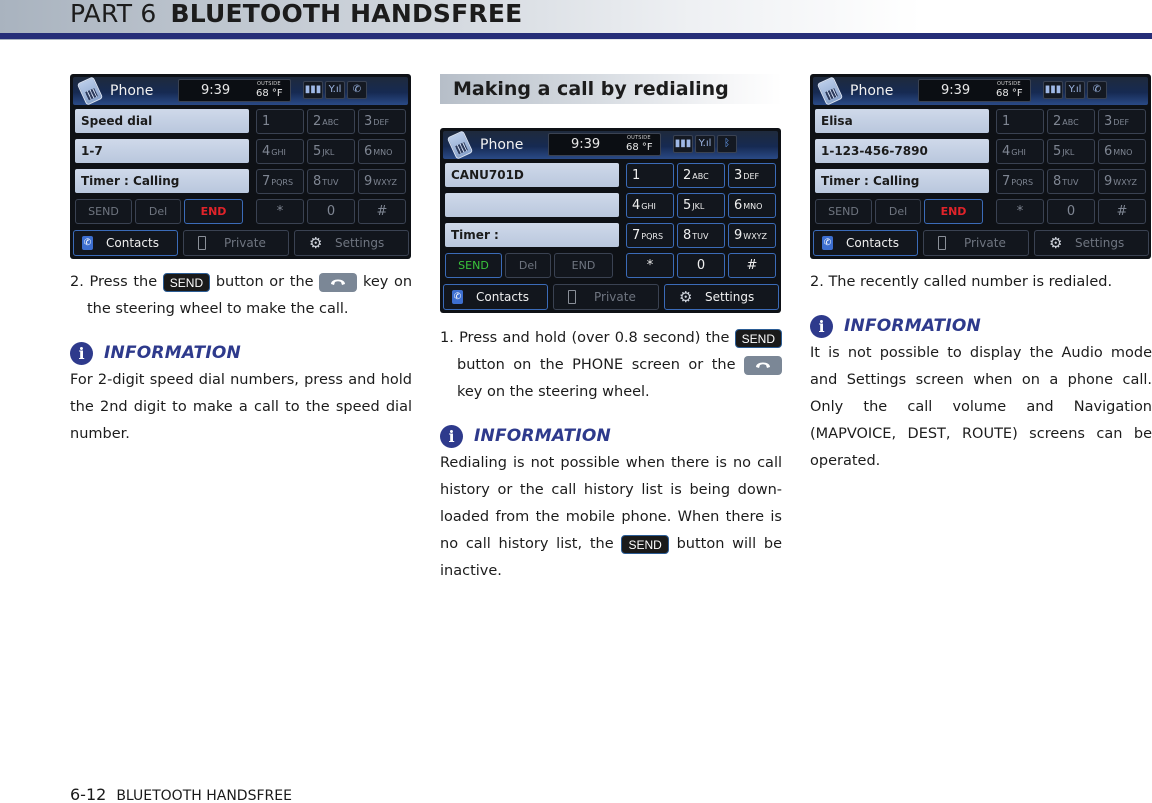  What do you see at coordinates (827, 243) in the screenshot?
I see `contacts-book-icon: ✆` at bounding box center [827, 243].